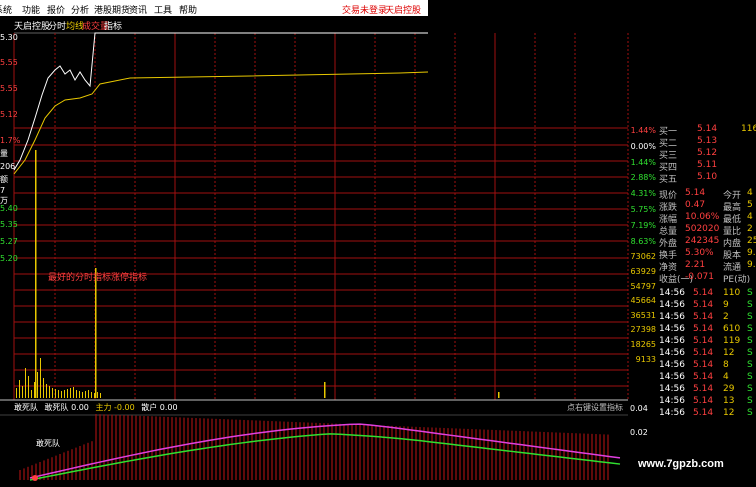  What do you see at coordinates (31, 9) in the screenshot?
I see `menu-function: 功能` at bounding box center [31, 9].